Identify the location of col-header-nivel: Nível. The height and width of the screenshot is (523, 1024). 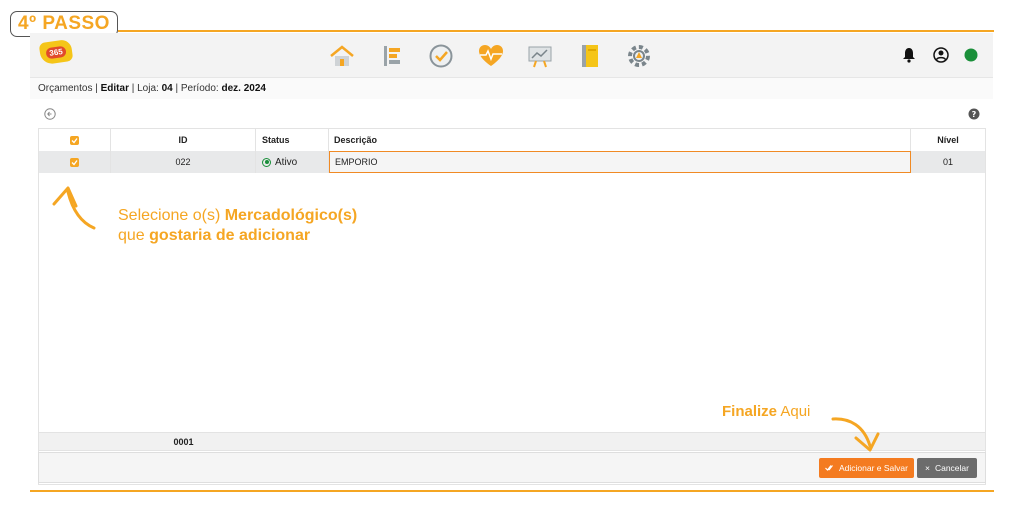
(948, 140).